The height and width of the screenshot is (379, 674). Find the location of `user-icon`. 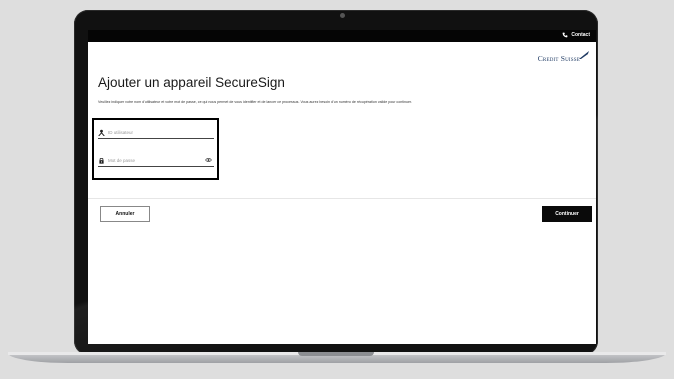

user-icon is located at coordinates (101, 132).